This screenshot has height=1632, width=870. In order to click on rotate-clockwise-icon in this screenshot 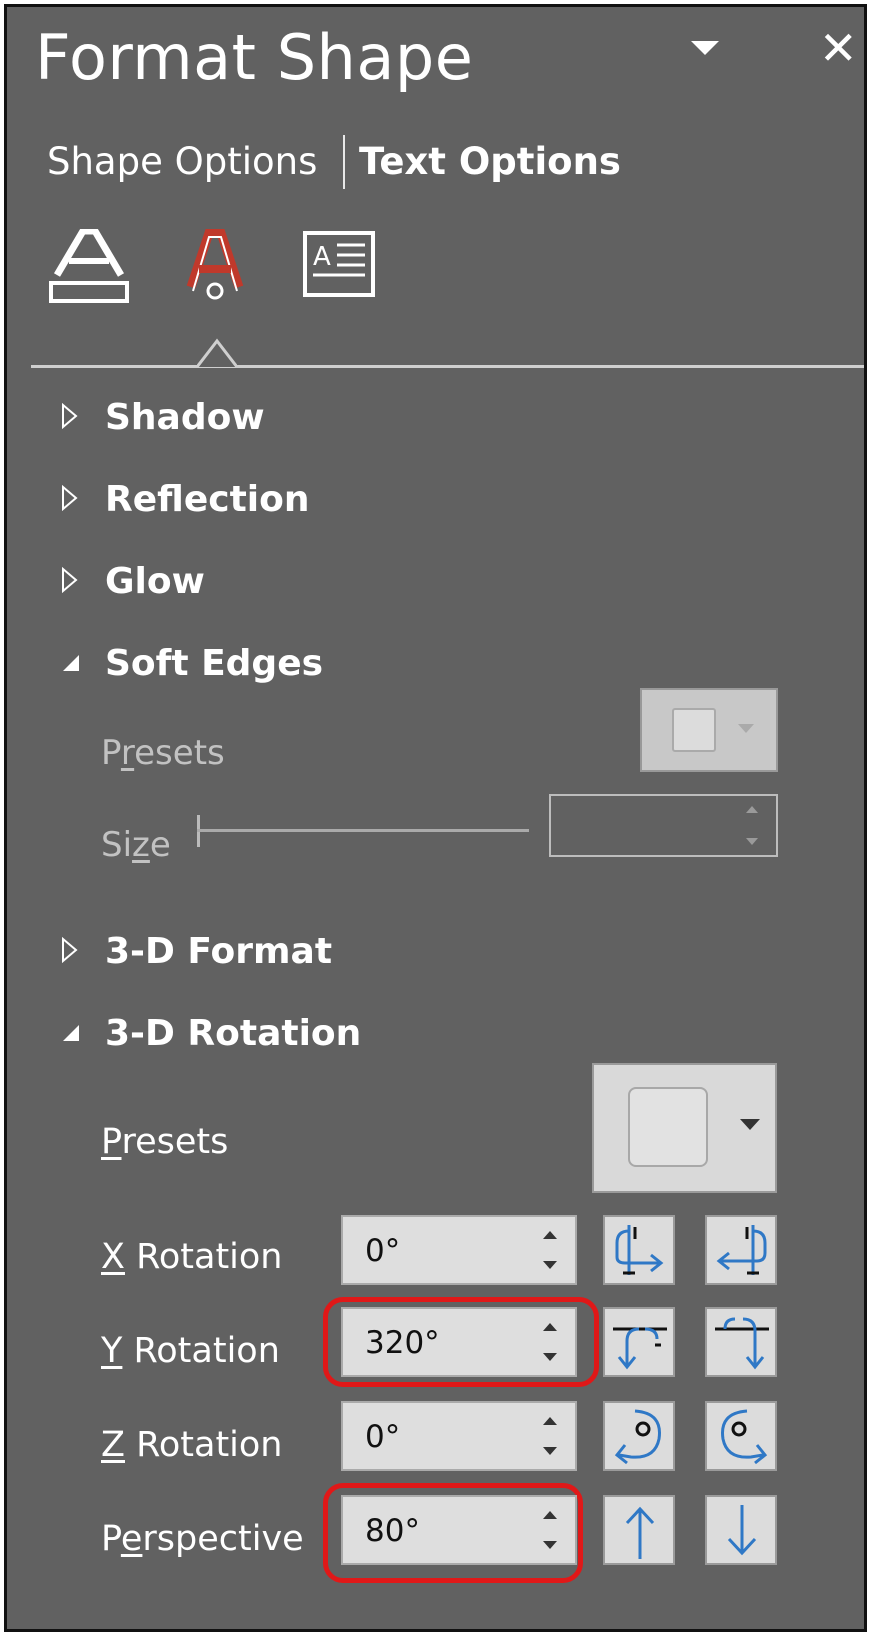, I will do `click(744, 1437)`.